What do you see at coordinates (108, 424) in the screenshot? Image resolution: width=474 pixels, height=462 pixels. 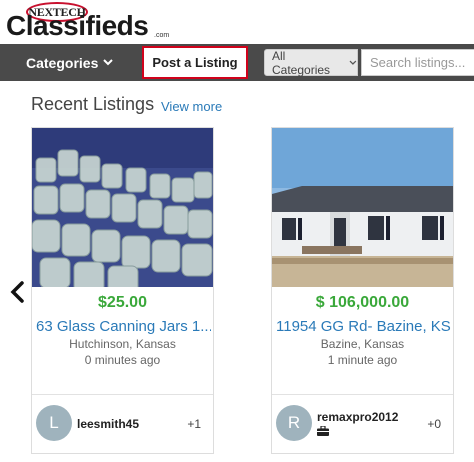 I see `seller-username: leesmith45` at bounding box center [108, 424].